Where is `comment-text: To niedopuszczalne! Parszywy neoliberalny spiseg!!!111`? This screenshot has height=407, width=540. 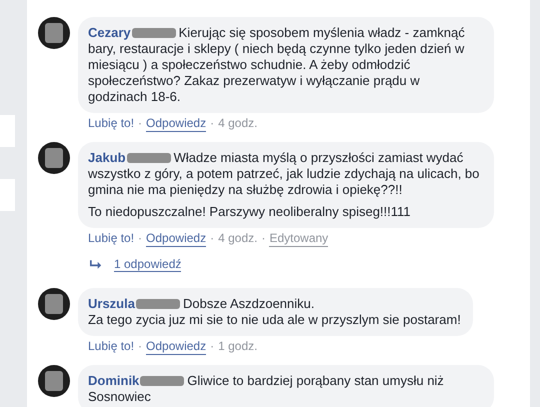
comment-text: To niedopuszczalne! Parszywy neoliberalny spiseg!!!111 is located at coordinates (250, 212).